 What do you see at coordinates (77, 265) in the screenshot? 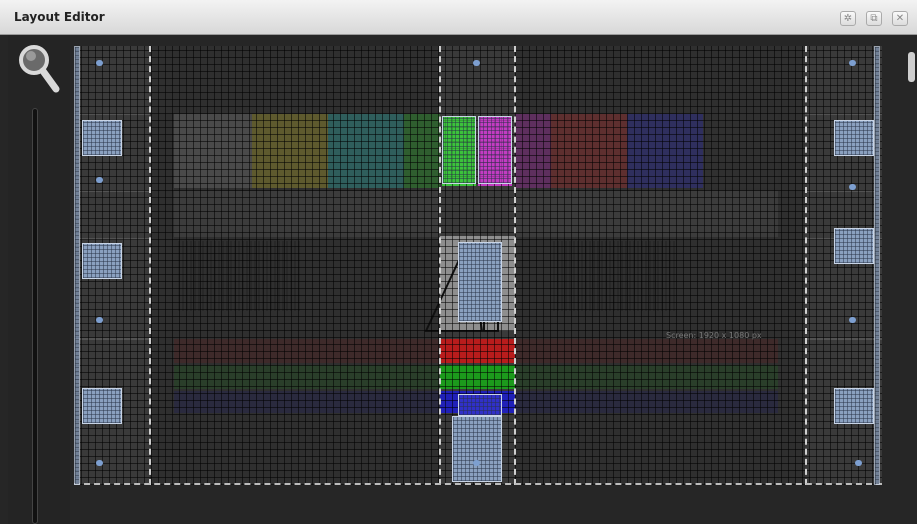
I see `panel-strip-left` at bounding box center [77, 265].